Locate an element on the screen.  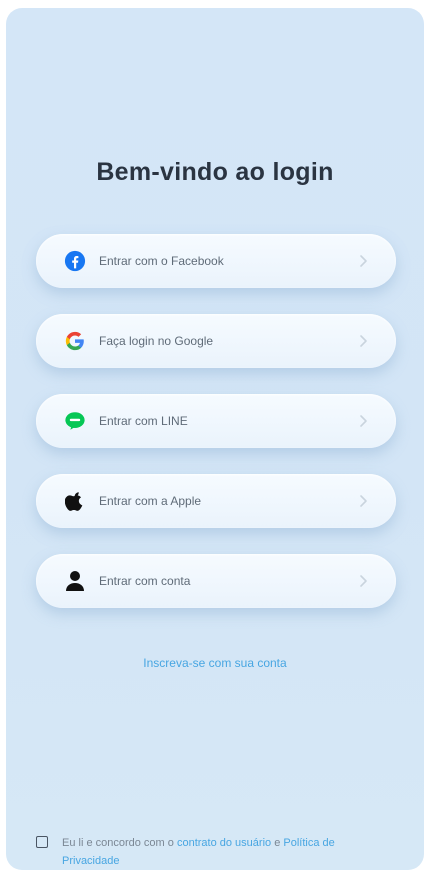
user-icon is located at coordinates (75, 581).